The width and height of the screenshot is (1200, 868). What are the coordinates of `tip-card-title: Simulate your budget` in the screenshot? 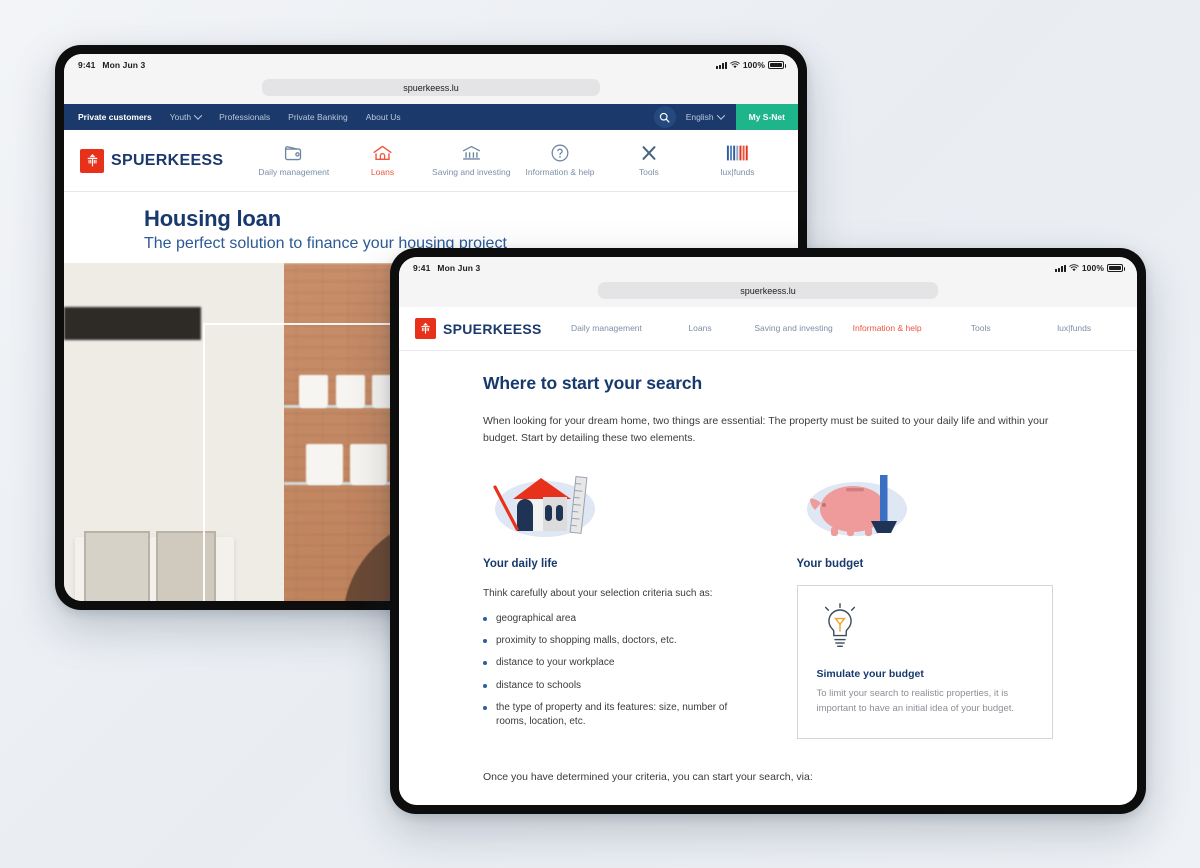 It's located at (870, 674).